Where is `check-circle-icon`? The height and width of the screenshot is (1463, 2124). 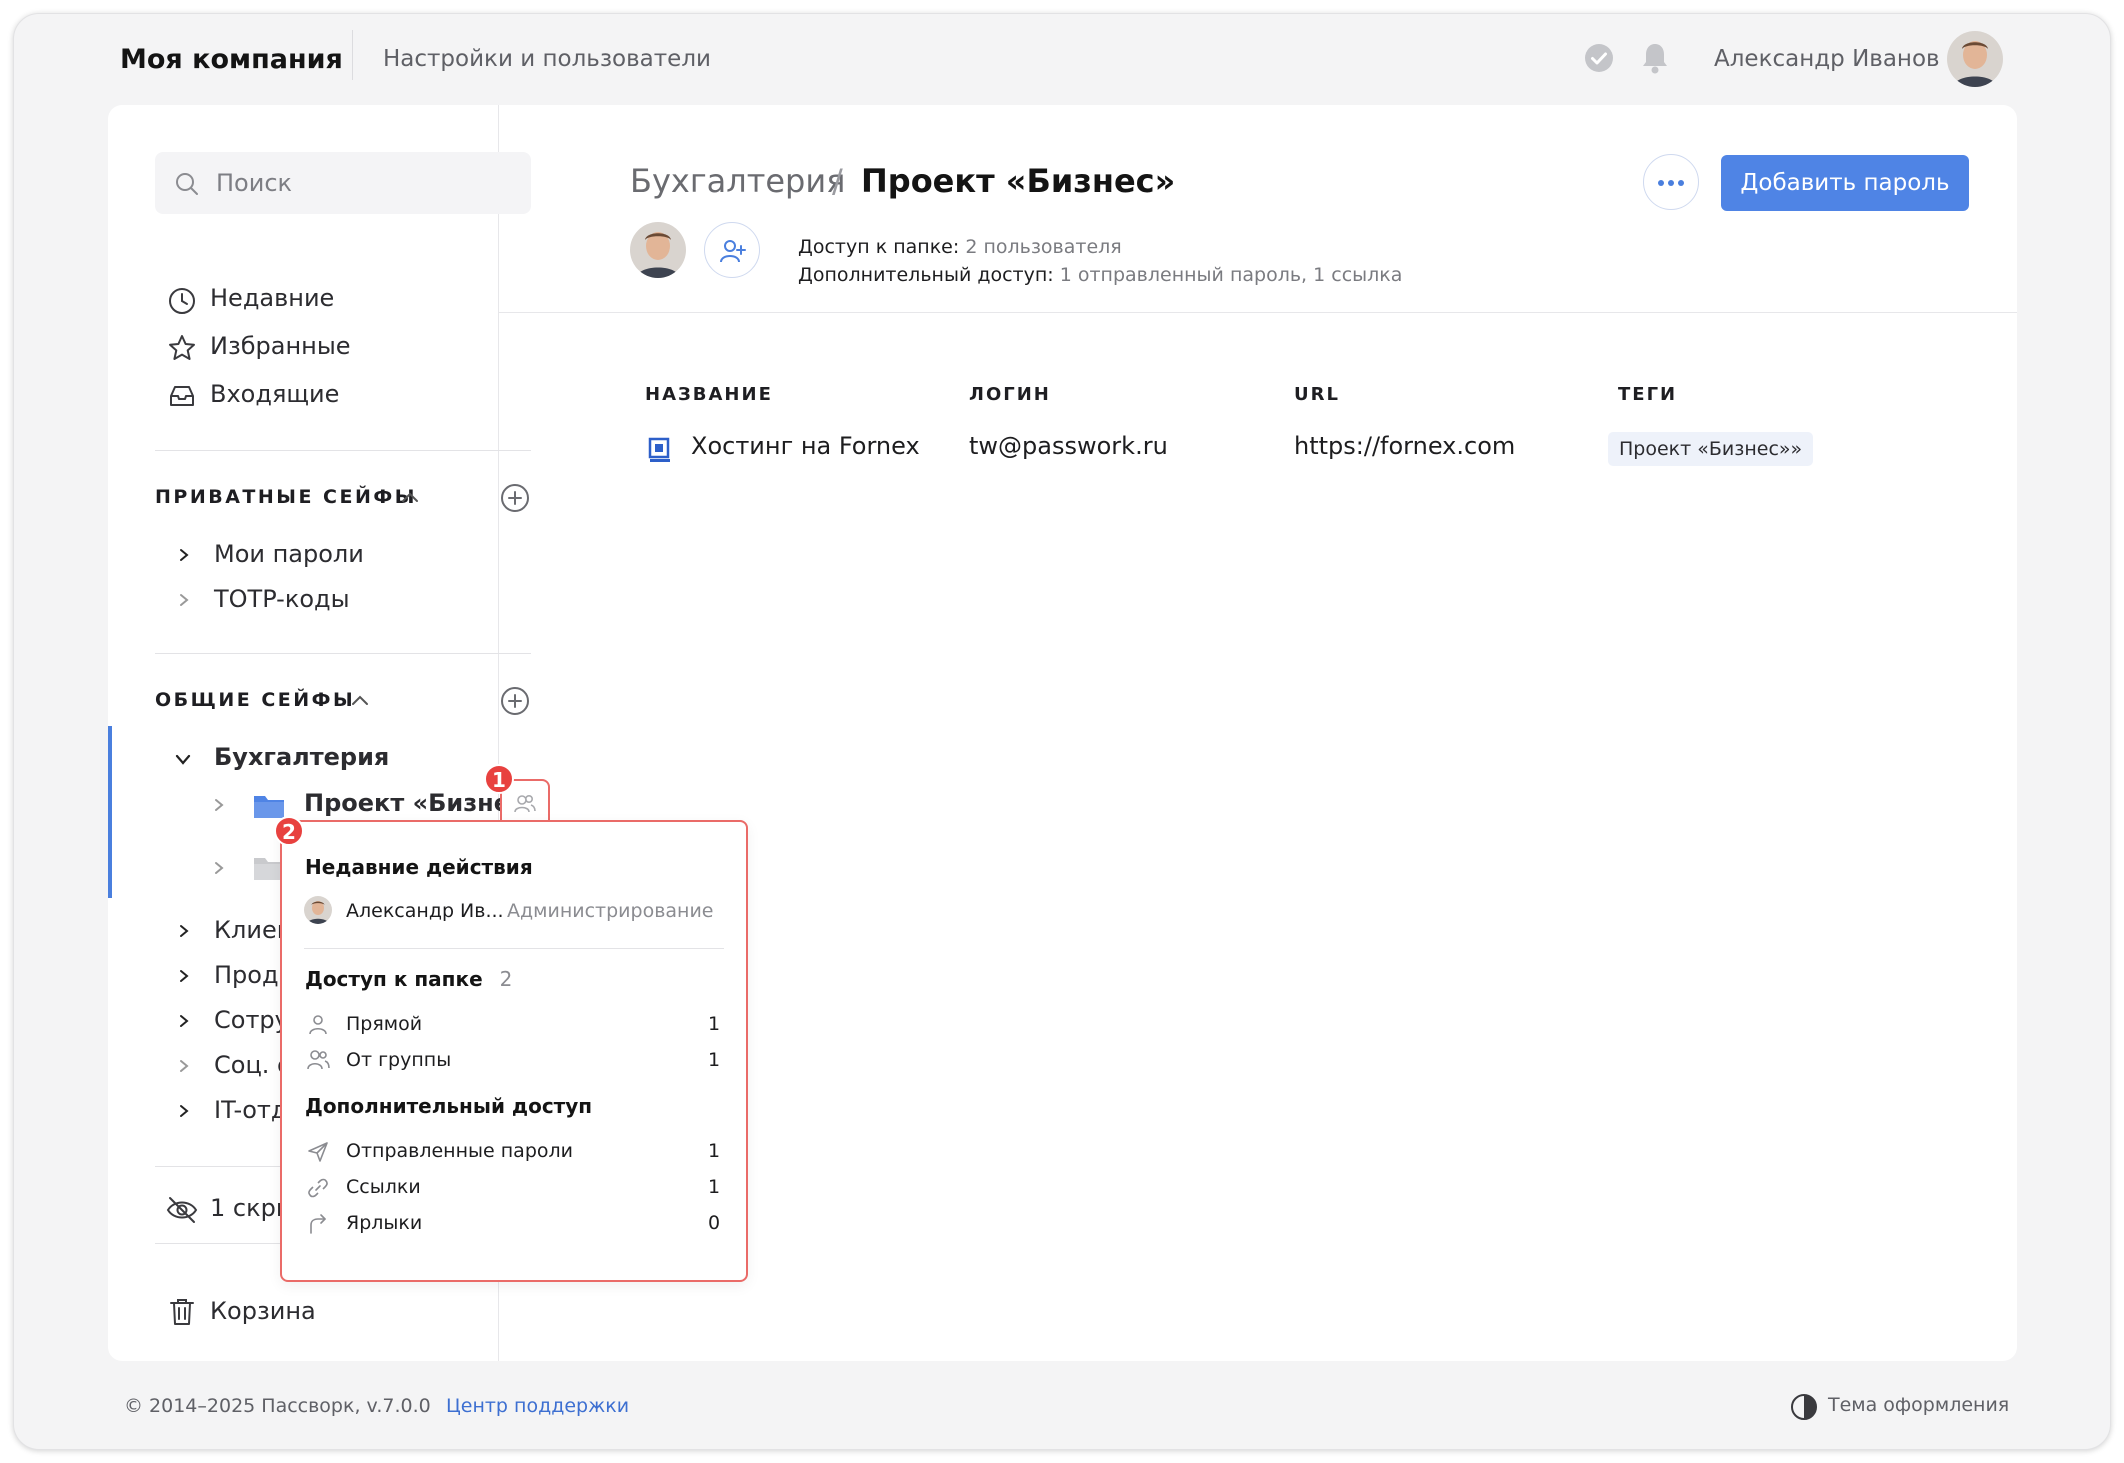 check-circle-icon is located at coordinates (1599, 58).